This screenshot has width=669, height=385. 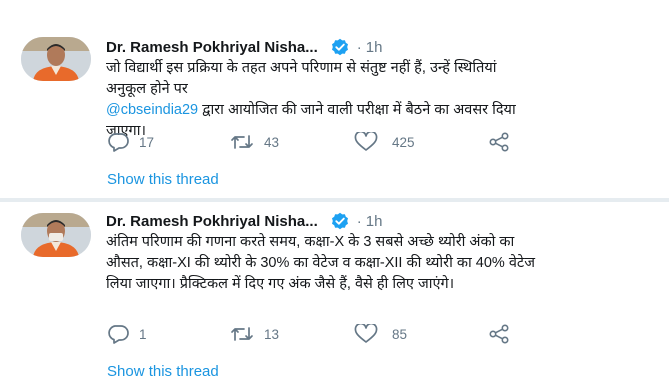 What do you see at coordinates (380, 334) in the screenshot?
I see `like-button: 85` at bounding box center [380, 334].